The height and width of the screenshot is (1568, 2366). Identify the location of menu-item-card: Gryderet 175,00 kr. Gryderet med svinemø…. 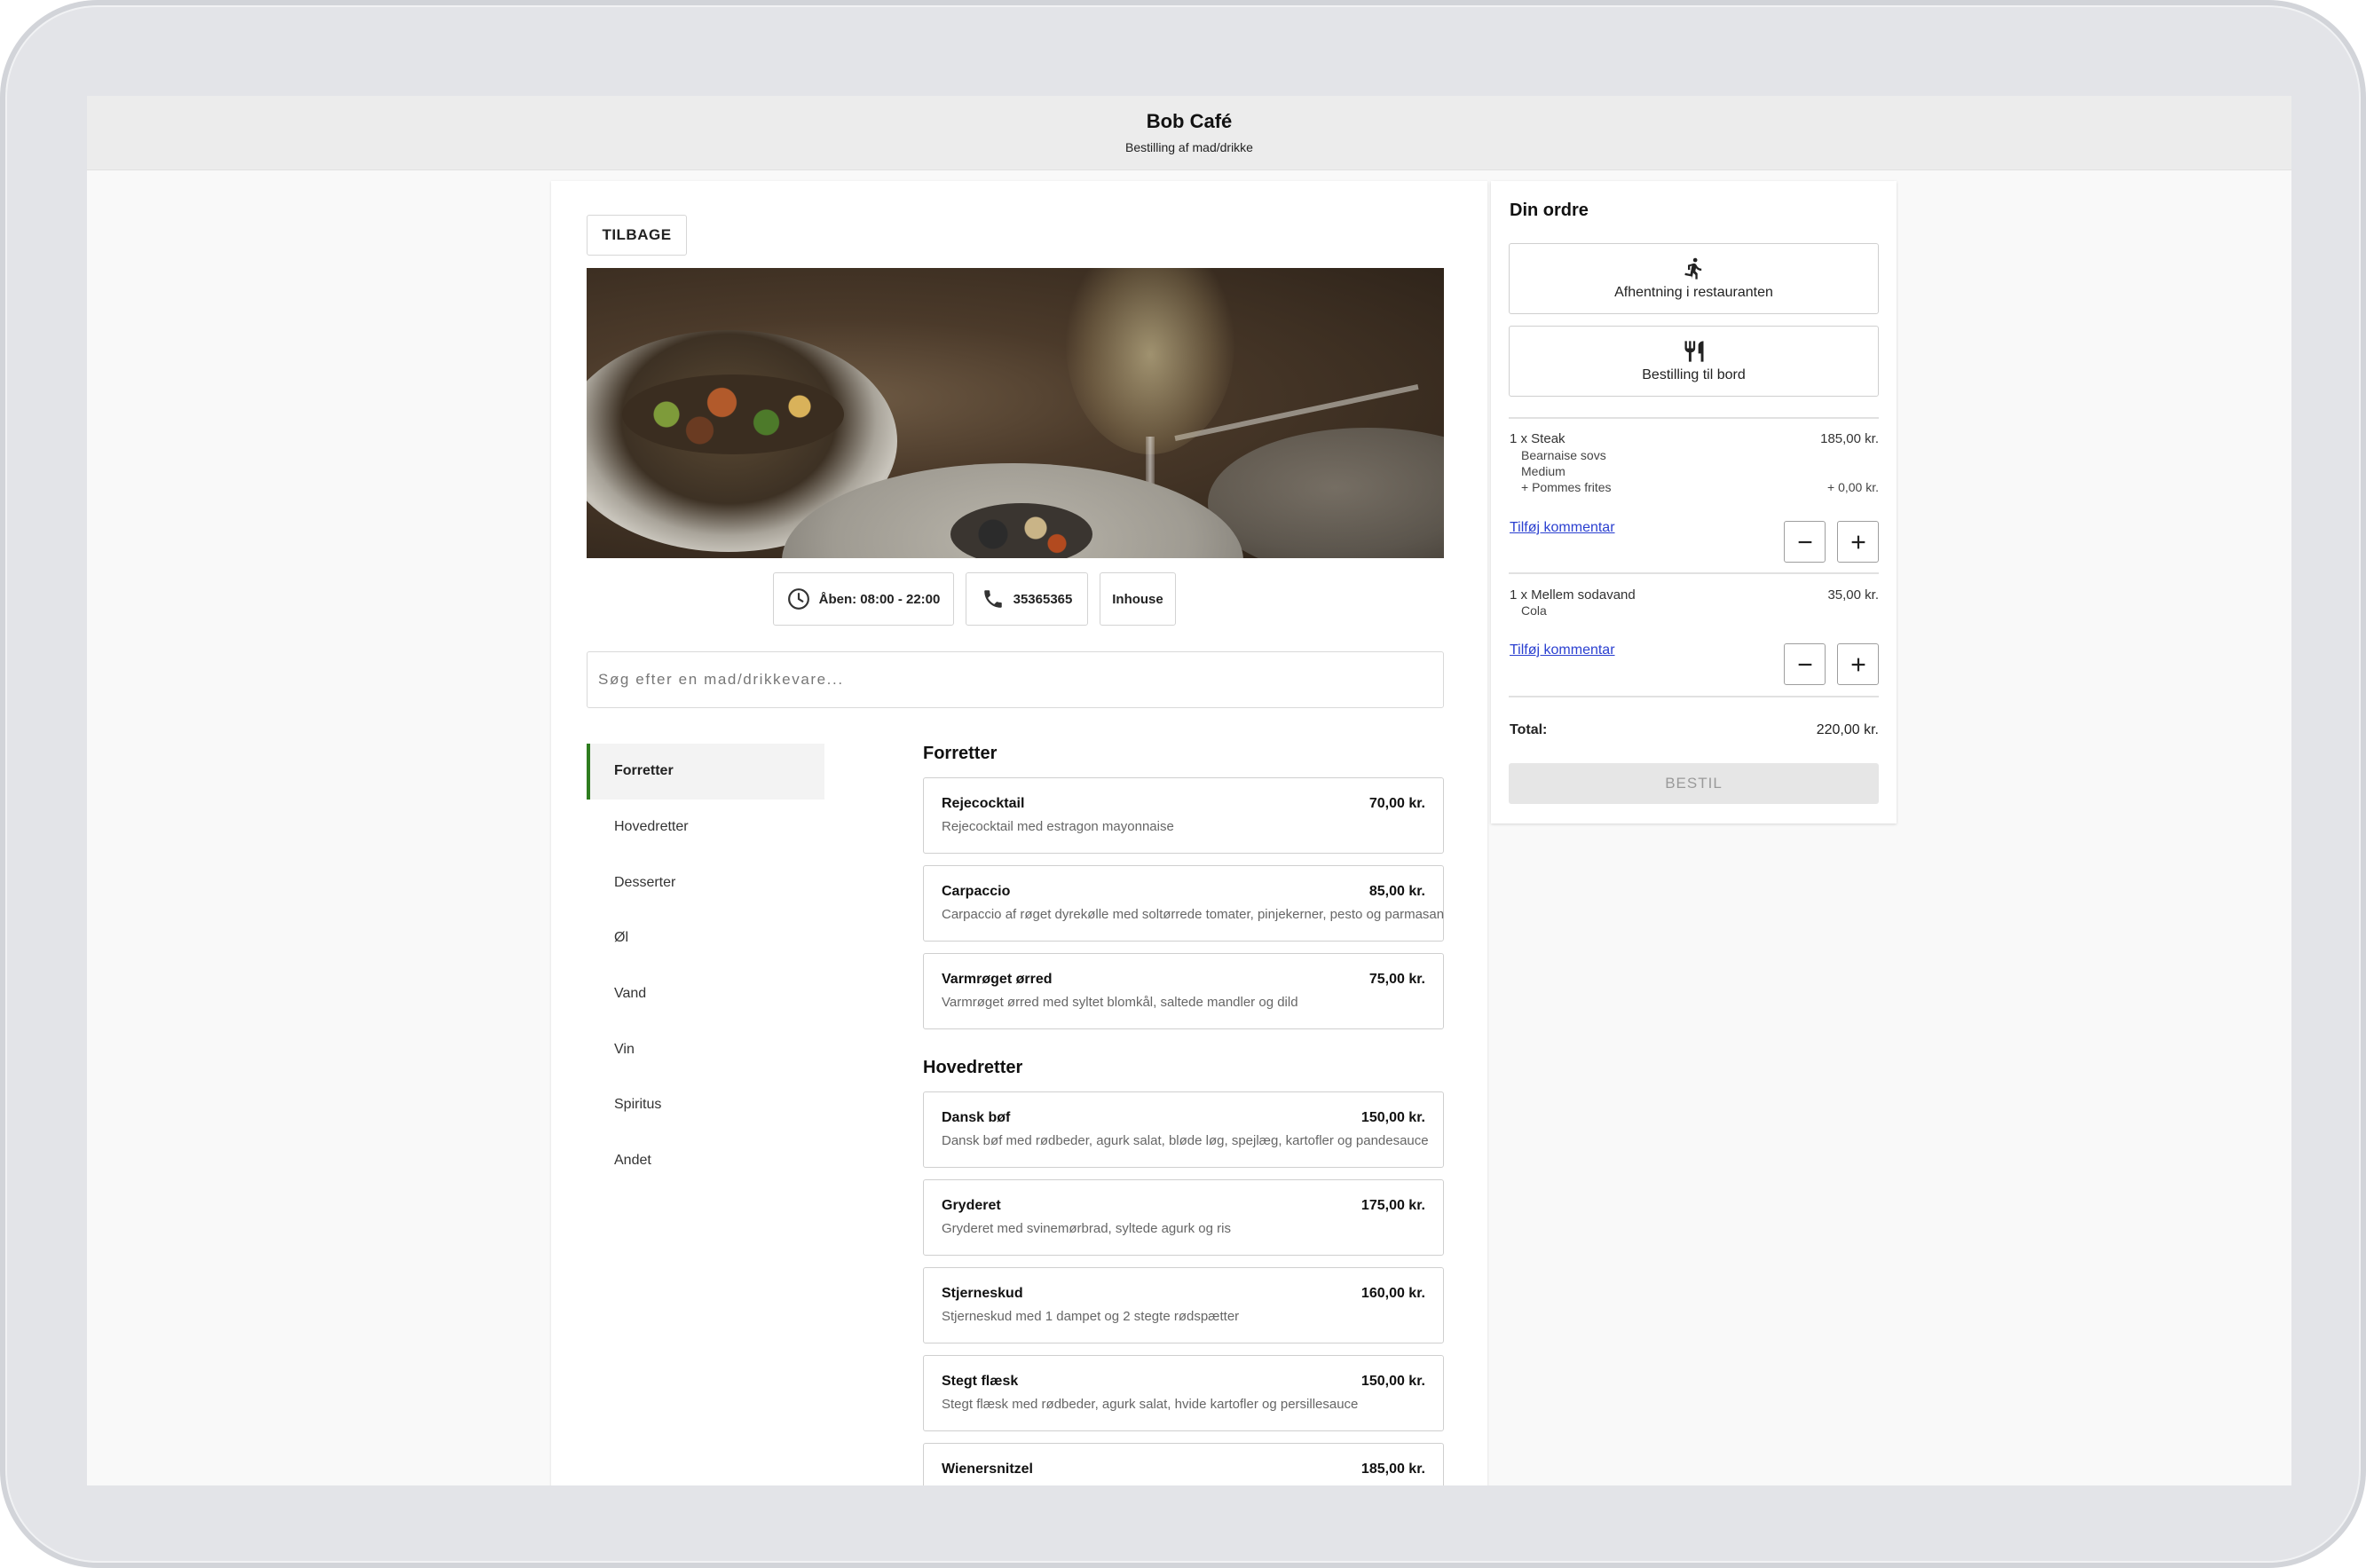
(1183, 1217).